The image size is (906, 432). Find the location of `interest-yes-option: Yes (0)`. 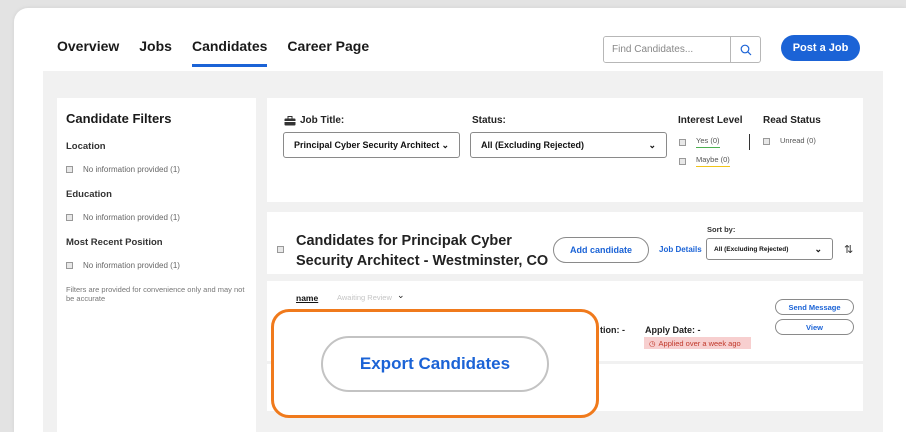

interest-yes-option: Yes (0) is located at coordinates (699, 142).